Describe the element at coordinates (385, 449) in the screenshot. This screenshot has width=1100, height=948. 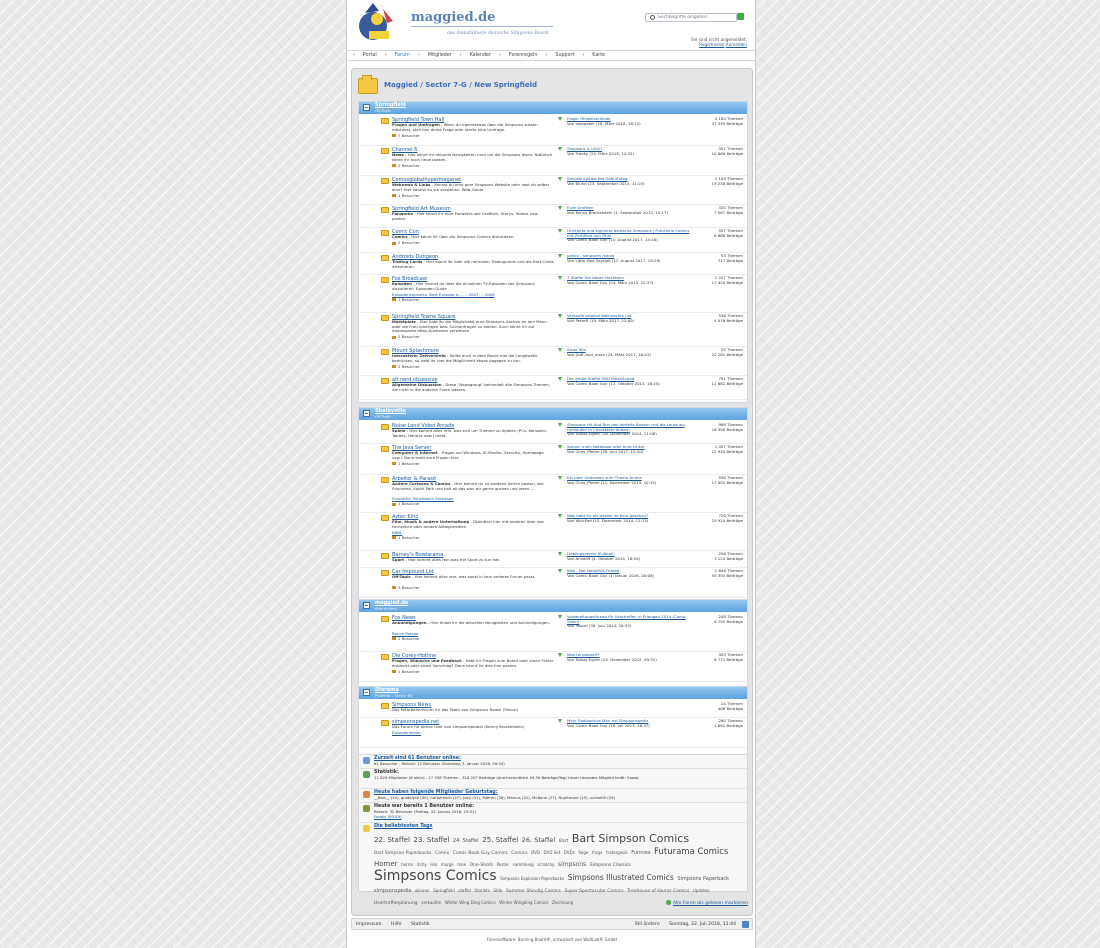
I see `board-folder-icon` at that location.